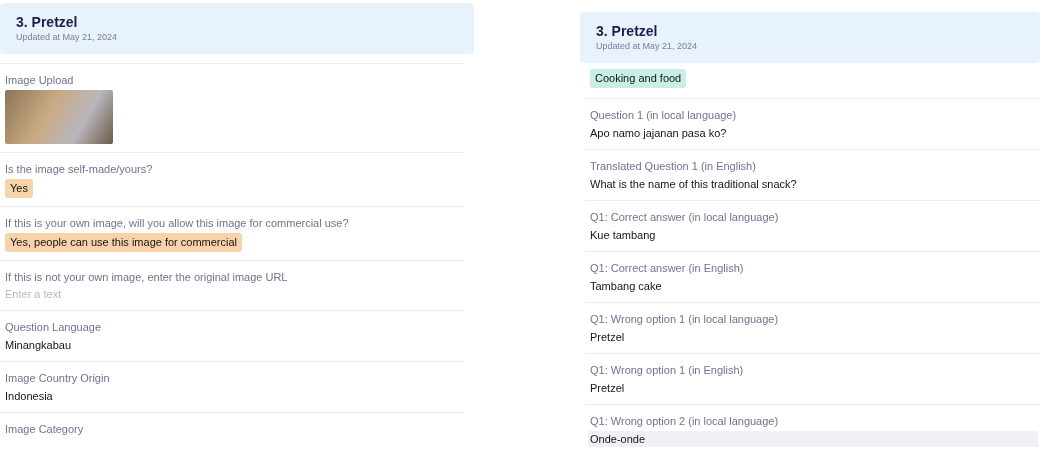  Describe the element at coordinates (29, 396) in the screenshot. I see `field-value: Indonesia` at that location.